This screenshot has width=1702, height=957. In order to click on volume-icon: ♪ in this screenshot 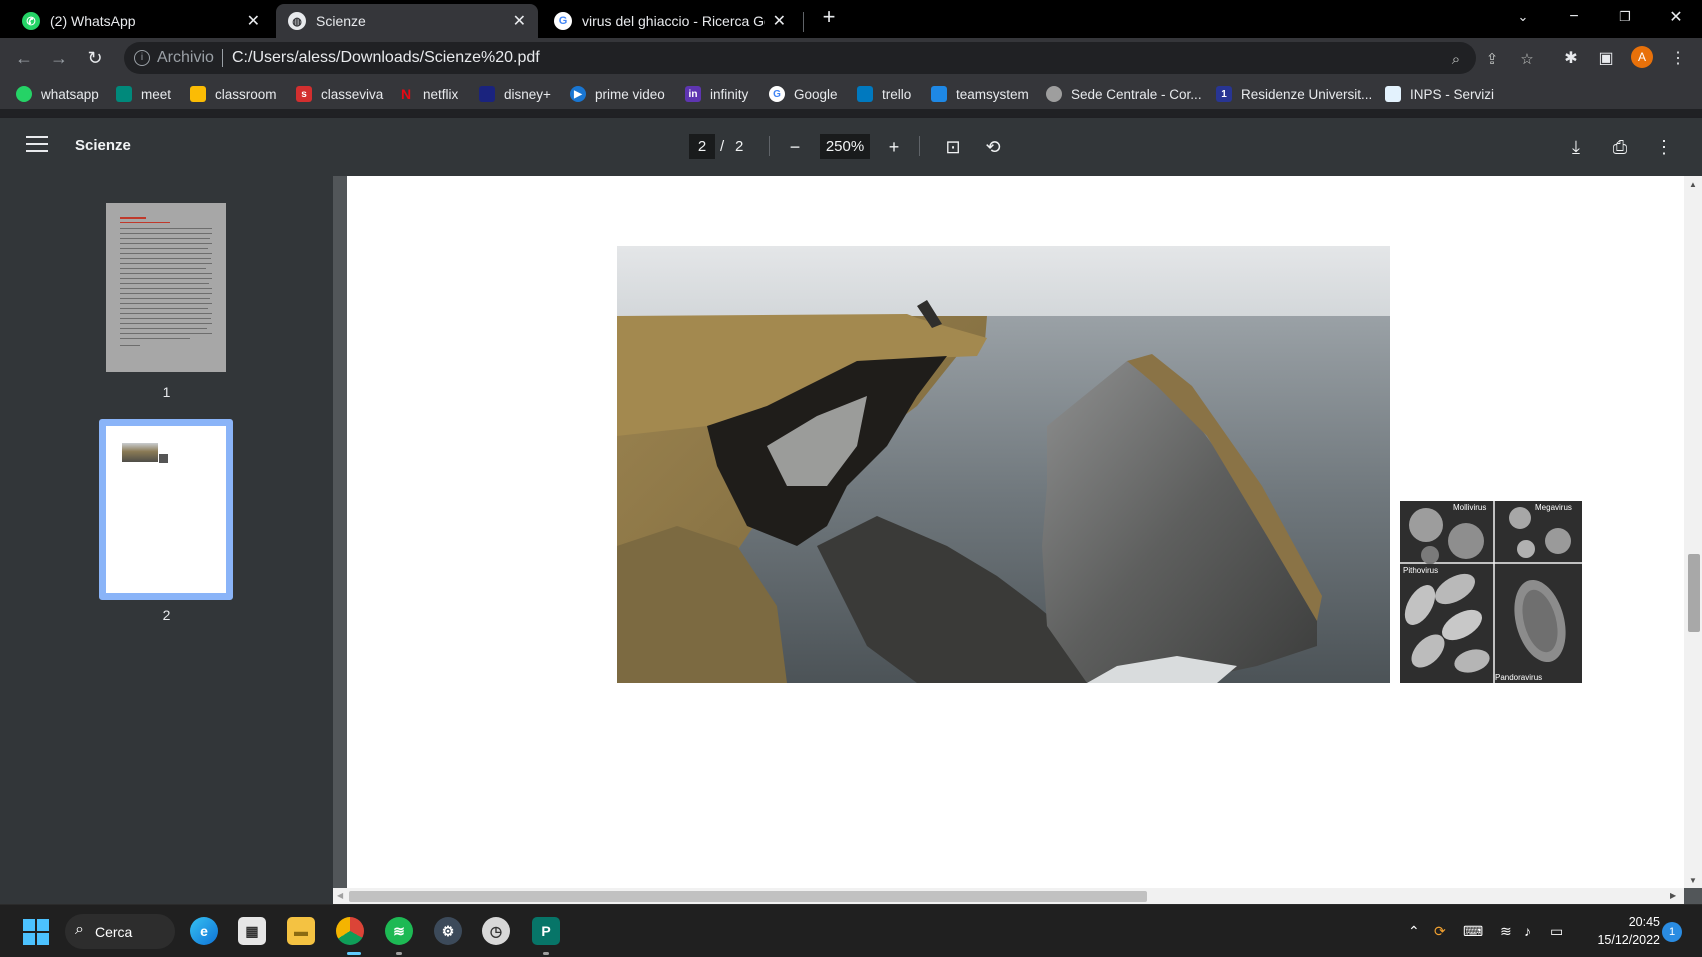, I will do `click(1527, 931)`.